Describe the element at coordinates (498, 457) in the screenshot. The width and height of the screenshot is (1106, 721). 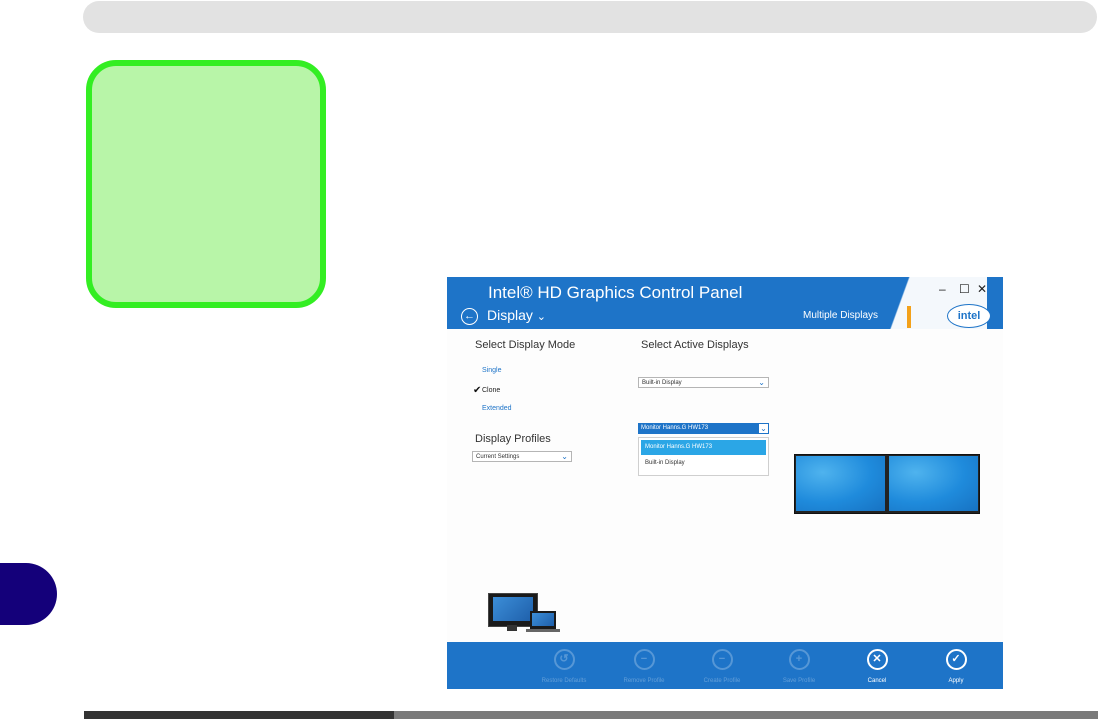
I see `profile-select-value: Current Settings` at that location.